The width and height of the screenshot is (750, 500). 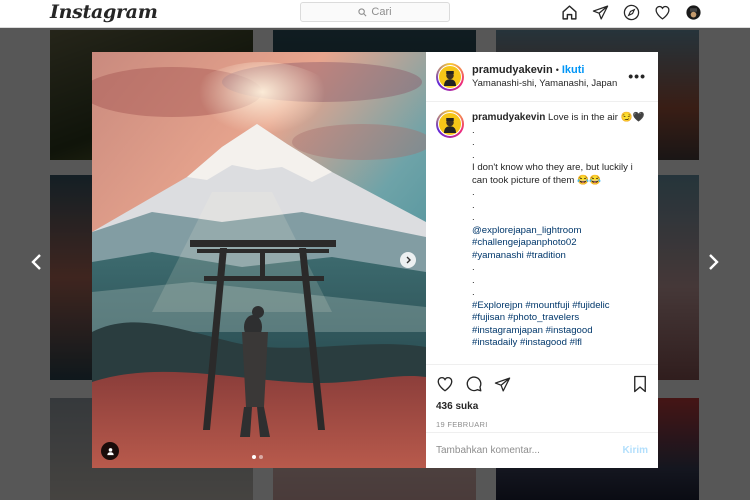 I want to click on hashtag-link: #instagramjapan #instagood, so click(x=560, y=331).